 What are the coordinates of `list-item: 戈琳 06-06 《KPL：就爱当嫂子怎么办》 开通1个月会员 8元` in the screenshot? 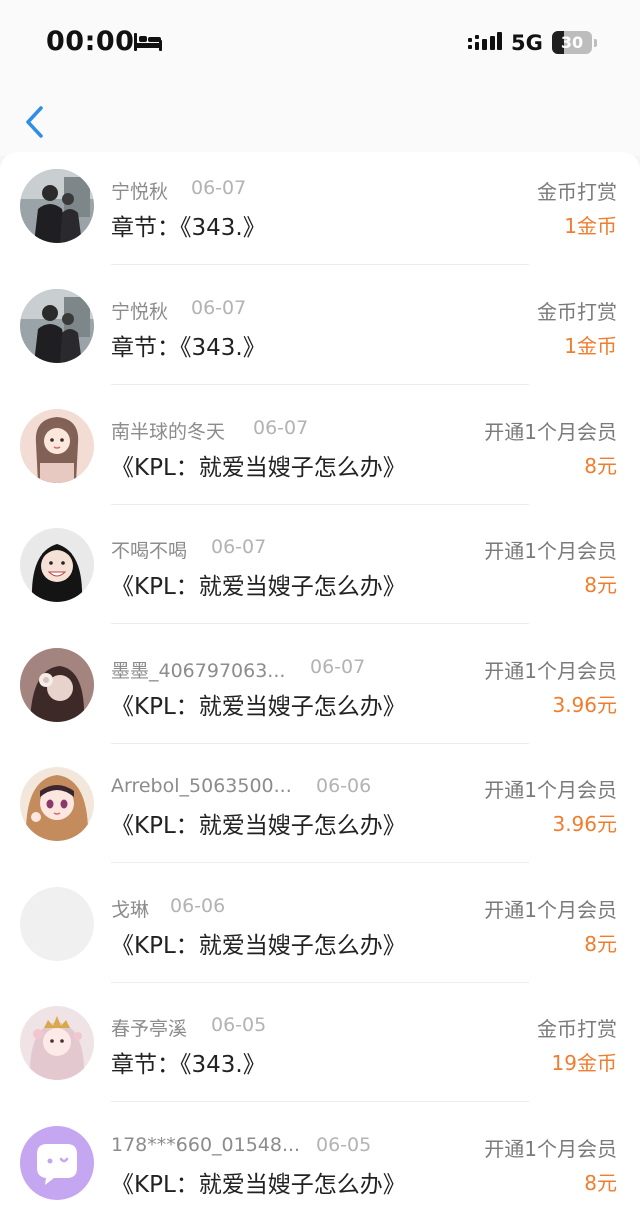 It's located at (320, 930).